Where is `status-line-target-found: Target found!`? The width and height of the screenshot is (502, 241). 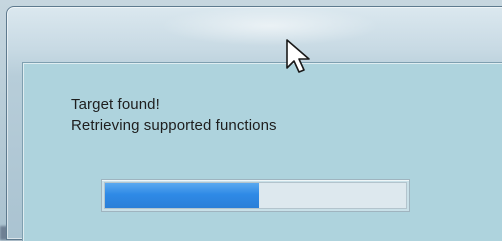 status-line-target-found: Target found! is located at coordinates (115, 104).